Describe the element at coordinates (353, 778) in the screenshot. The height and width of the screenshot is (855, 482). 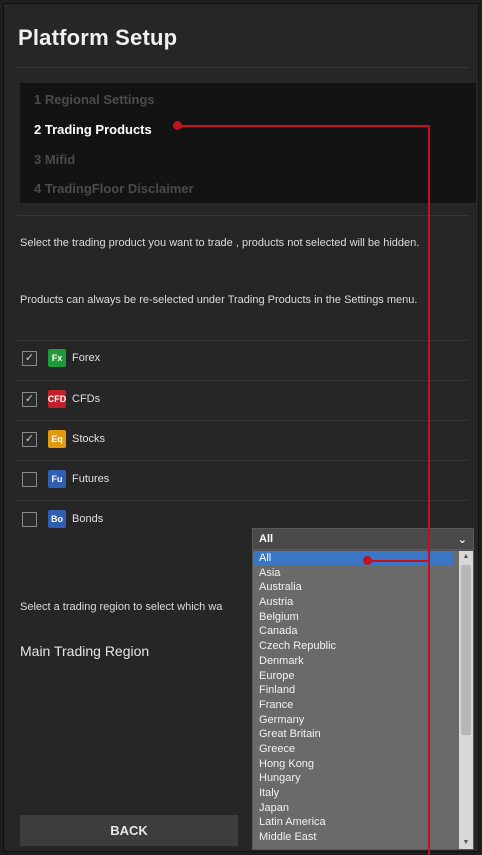
I see `region-option: Hungary` at that location.